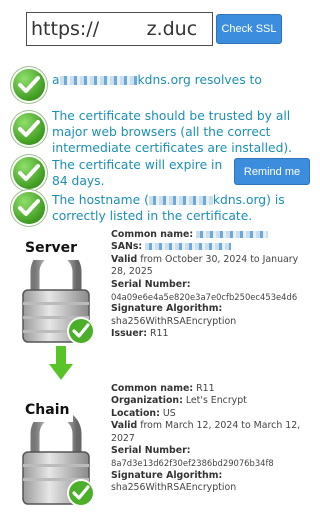  Describe the element at coordinates (151, 451) in the screenshot. I see `chain-serial-label: Serial Number:` at that location.